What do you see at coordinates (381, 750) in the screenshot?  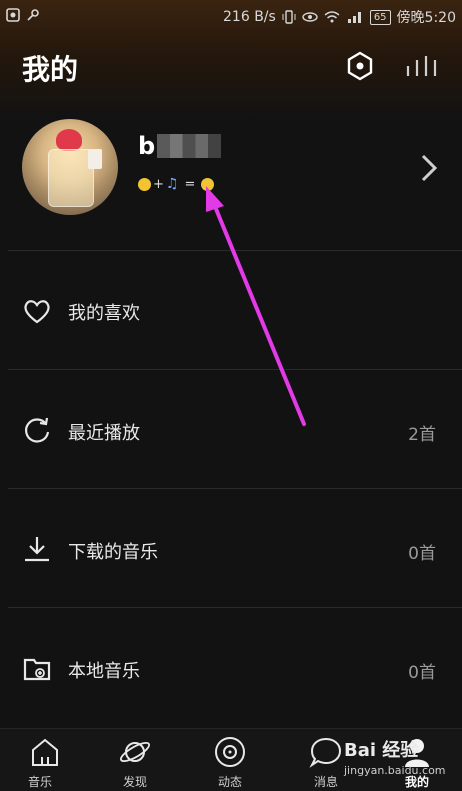 I see `watermark: Bai 经验` at bounding box center [381, 750].